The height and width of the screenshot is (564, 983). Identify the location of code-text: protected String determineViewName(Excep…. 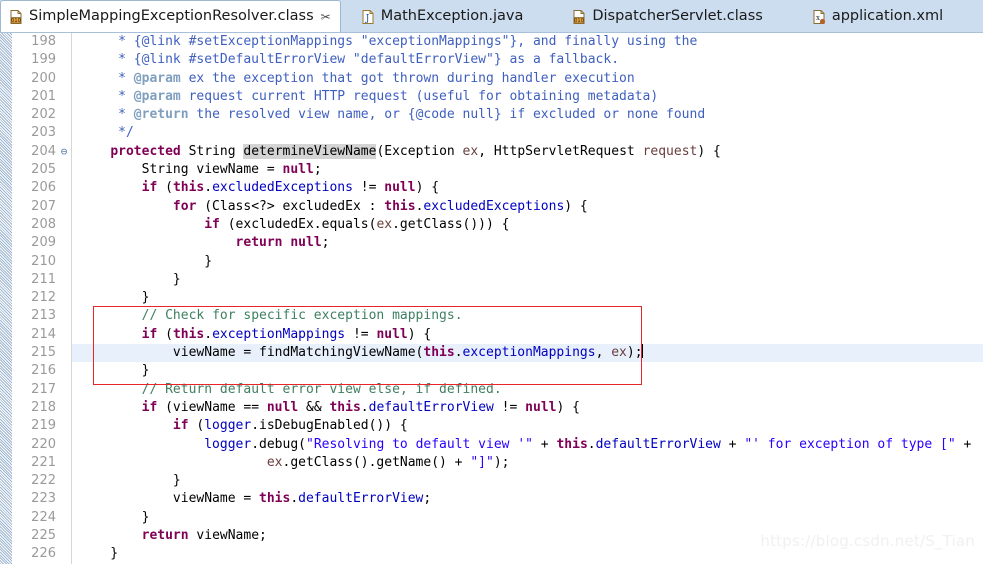
(415, 151).